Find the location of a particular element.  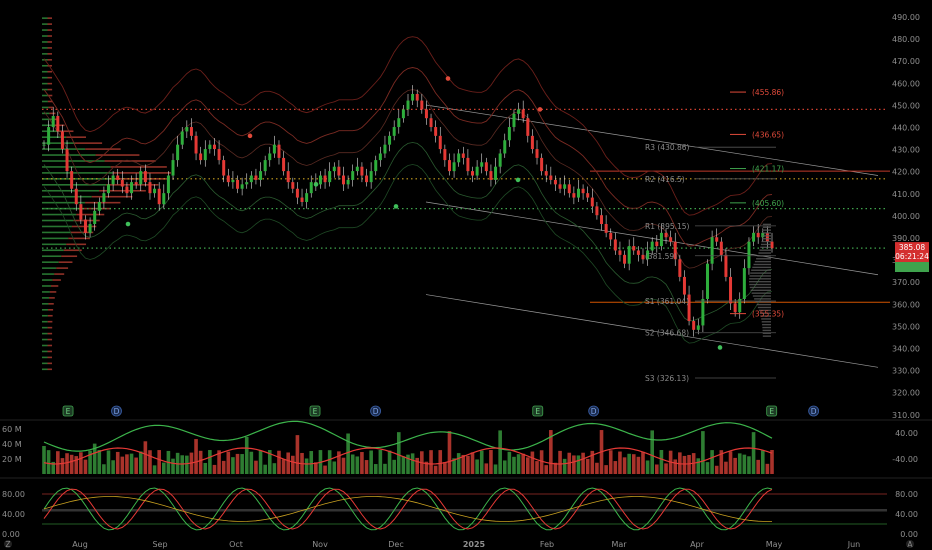

price-axis-tick: 360.00 is located at coordinates (906, 304).